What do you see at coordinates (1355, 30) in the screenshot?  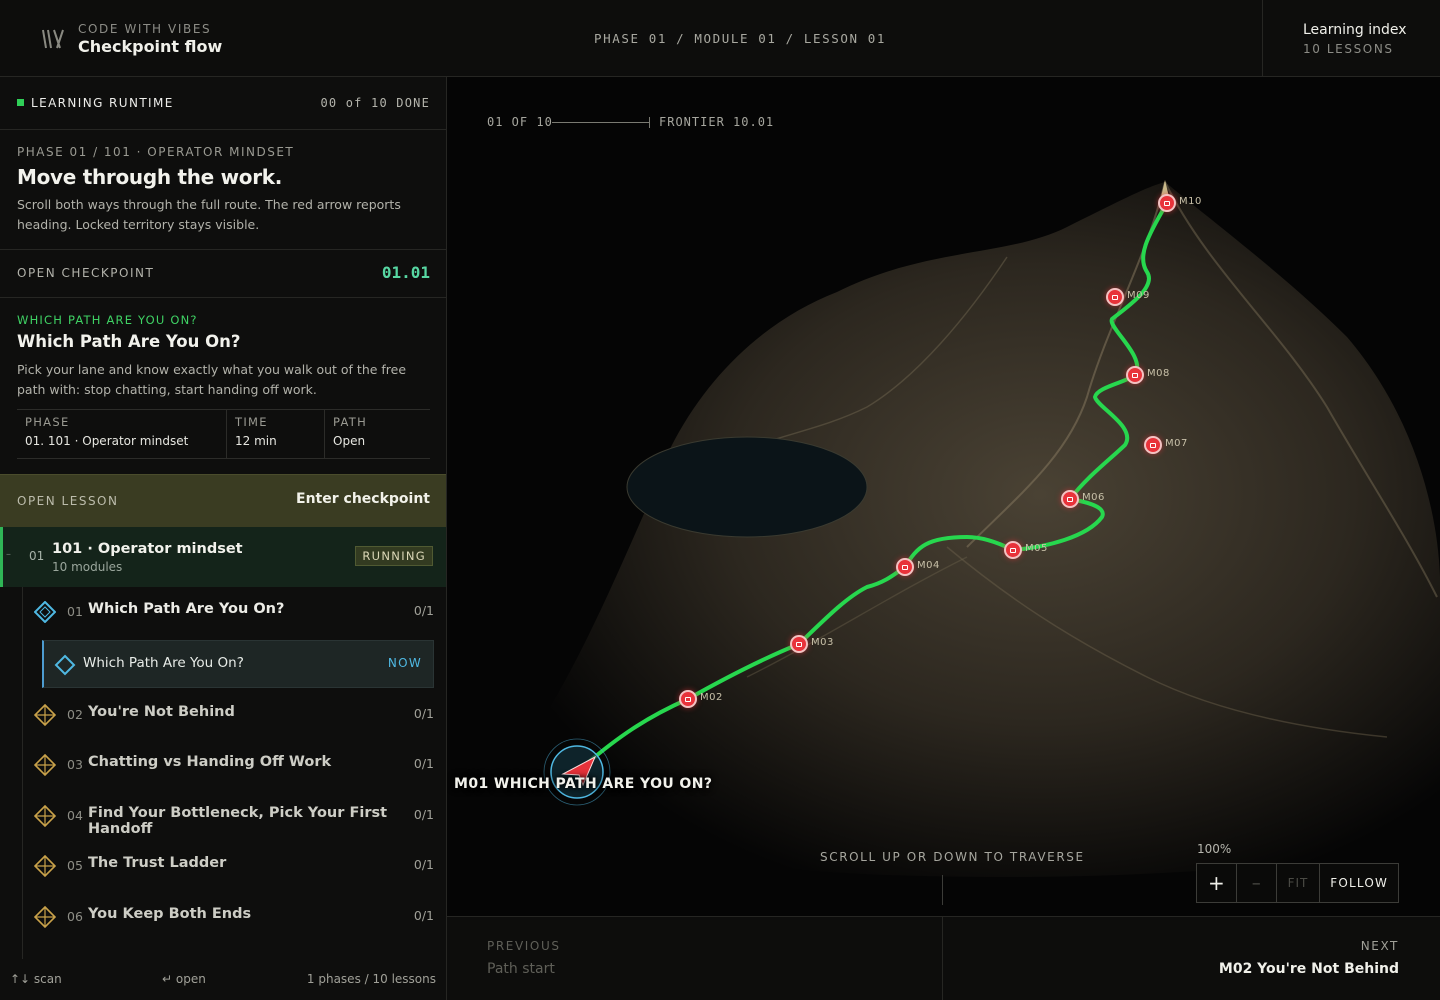 I see `learning-index-title: Learning index` at bounding box center [1355, 30].